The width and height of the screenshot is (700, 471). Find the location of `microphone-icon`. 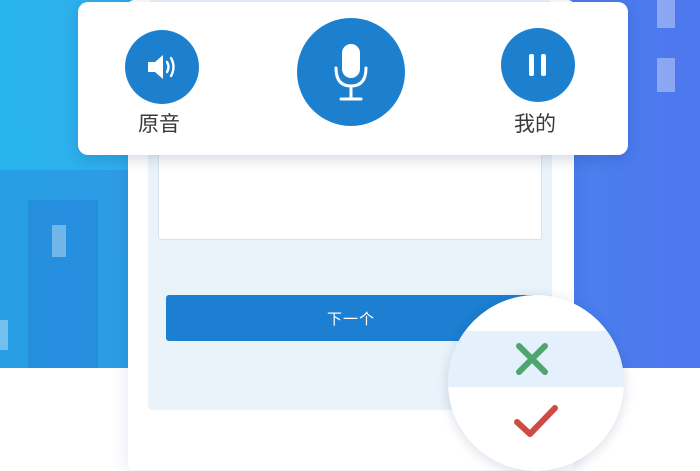

microphone-icon is located at coordinates (351, 72).